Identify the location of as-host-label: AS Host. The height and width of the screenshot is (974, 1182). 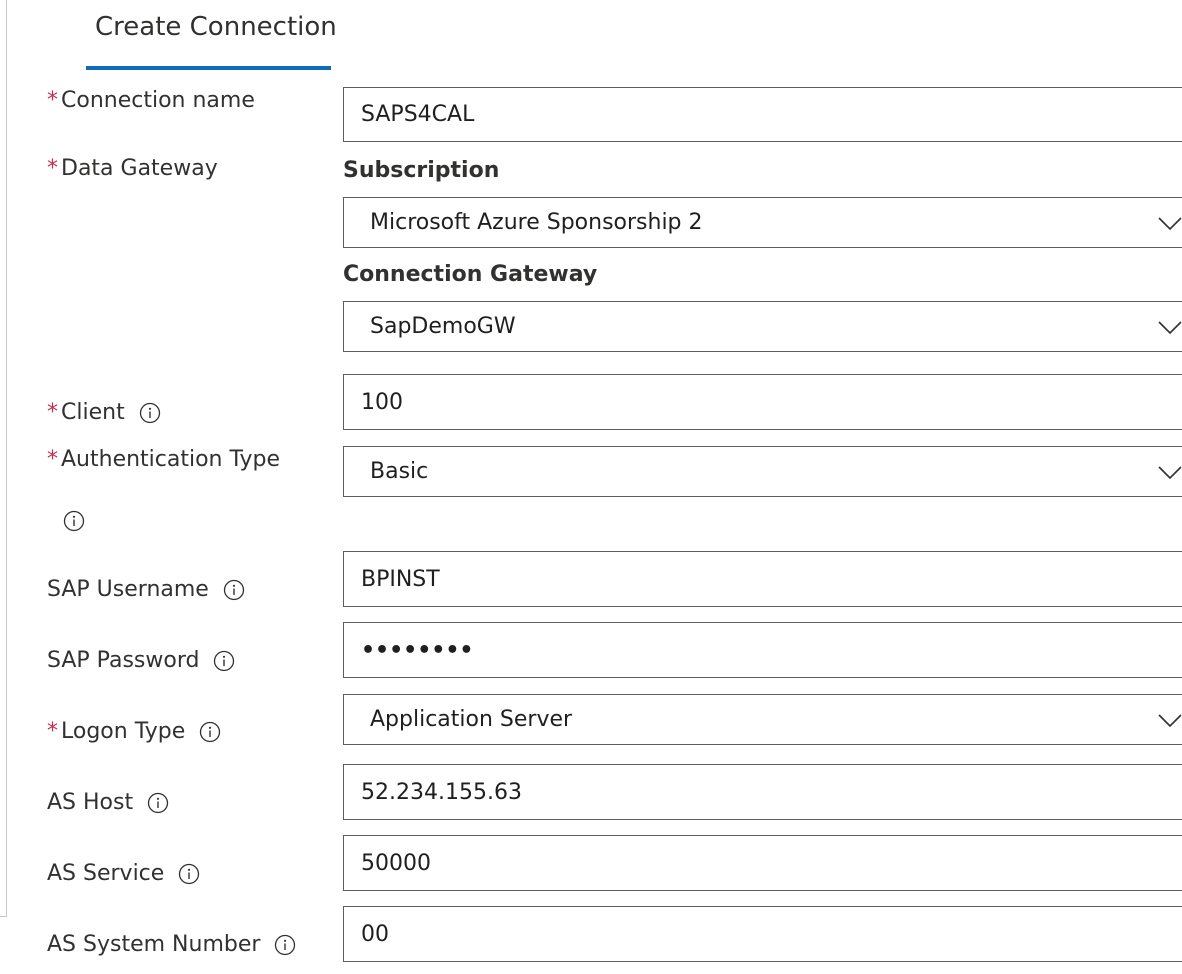
(108, 802).